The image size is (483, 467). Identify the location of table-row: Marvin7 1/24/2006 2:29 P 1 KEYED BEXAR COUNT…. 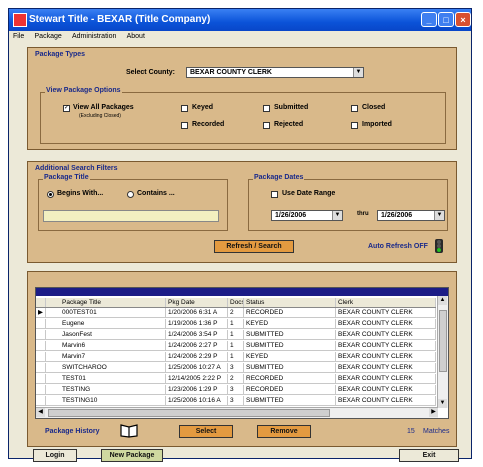
(236, 357).